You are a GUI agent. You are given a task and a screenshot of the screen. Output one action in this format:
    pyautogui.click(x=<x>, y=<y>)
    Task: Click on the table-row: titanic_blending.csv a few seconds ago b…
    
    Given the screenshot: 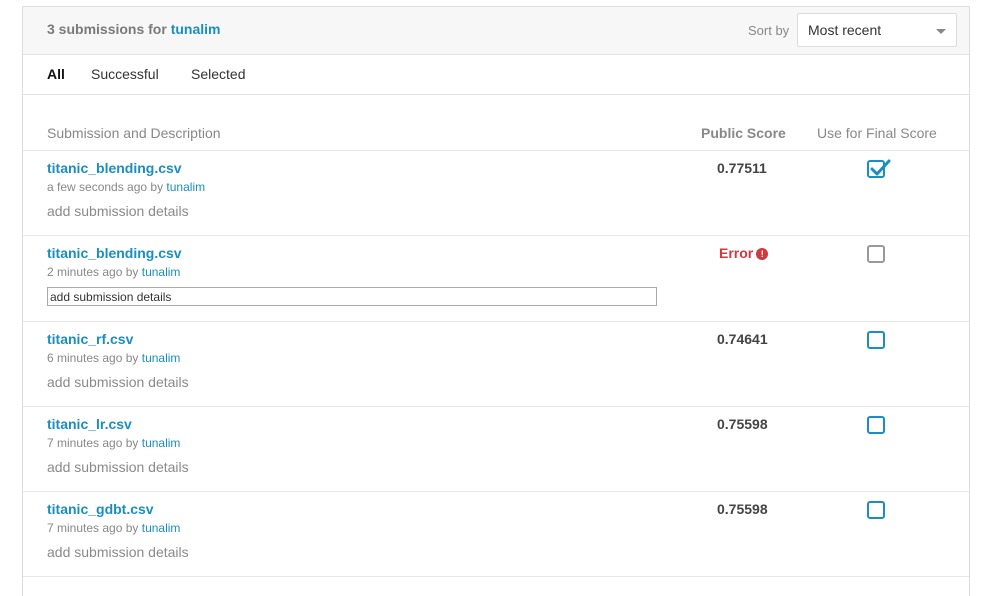 What is the action you would take?
    pyautogui.click(x=496, y=193)
    